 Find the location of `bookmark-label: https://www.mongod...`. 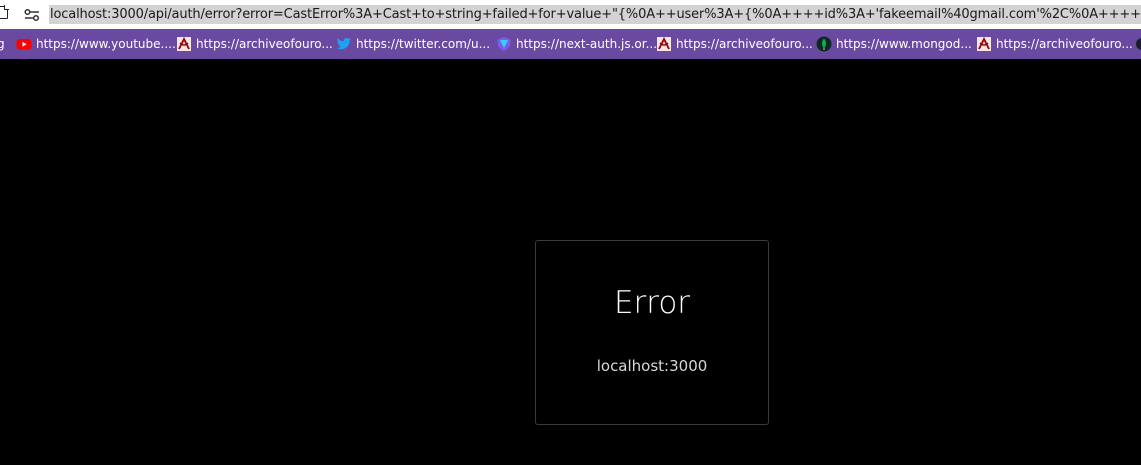

bookmark-label: https://www.mongod... is located at coordinates (904, 44).